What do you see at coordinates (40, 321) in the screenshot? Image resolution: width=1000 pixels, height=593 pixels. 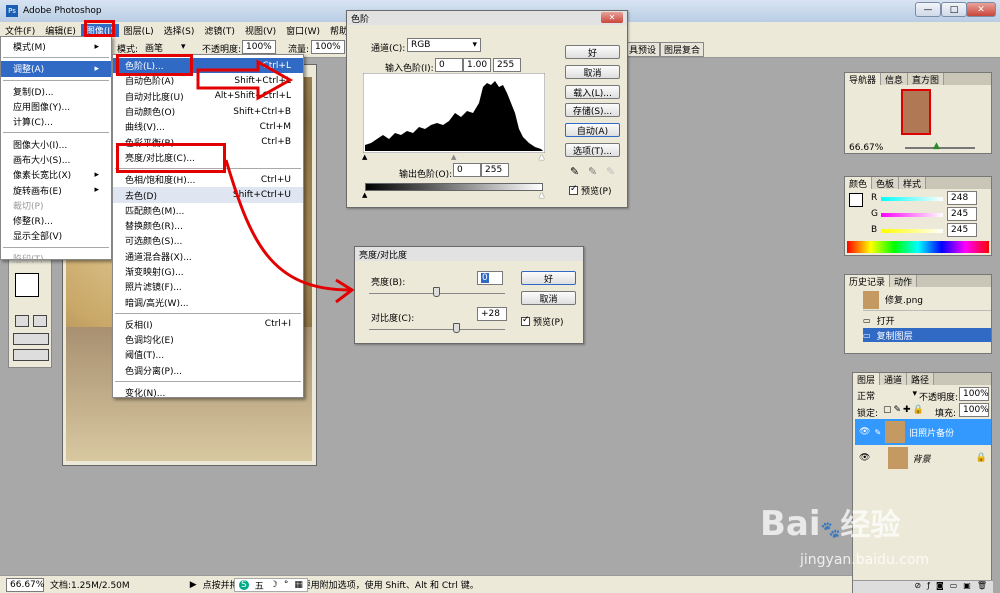 I see `quick-mask-icon` at bounding box center [40, 321].